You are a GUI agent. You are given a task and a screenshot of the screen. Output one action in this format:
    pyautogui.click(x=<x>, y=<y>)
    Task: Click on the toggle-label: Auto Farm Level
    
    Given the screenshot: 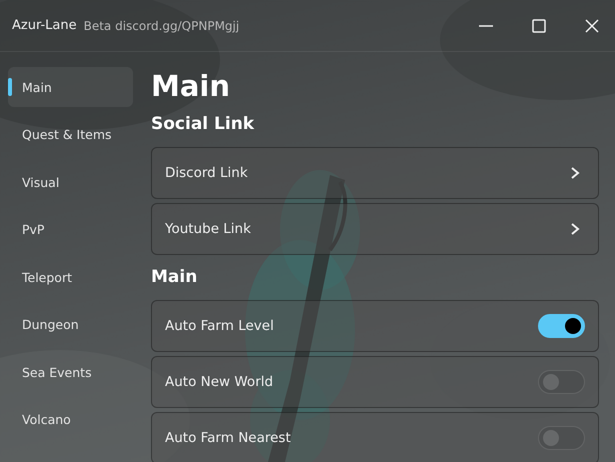 What is the action you would take?
    pyautogui.click(x=219, y=326)
    